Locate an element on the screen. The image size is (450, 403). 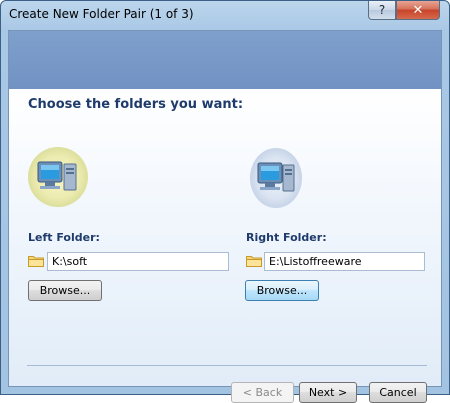
left-folder-input is located at coordinates (138, 261).